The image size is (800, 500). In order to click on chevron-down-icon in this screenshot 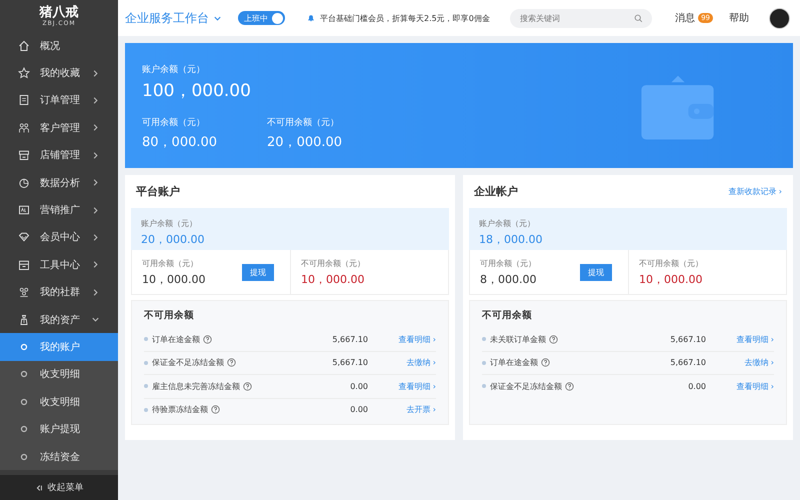, I will do `click(95, 319)`.